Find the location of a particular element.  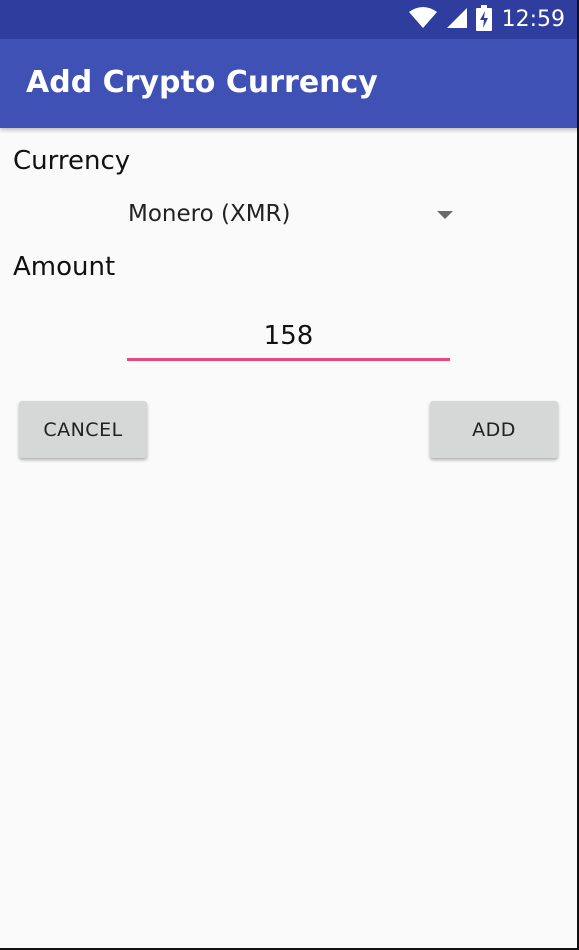

status-icons: 12:59 is located at coordinates (486, 19).